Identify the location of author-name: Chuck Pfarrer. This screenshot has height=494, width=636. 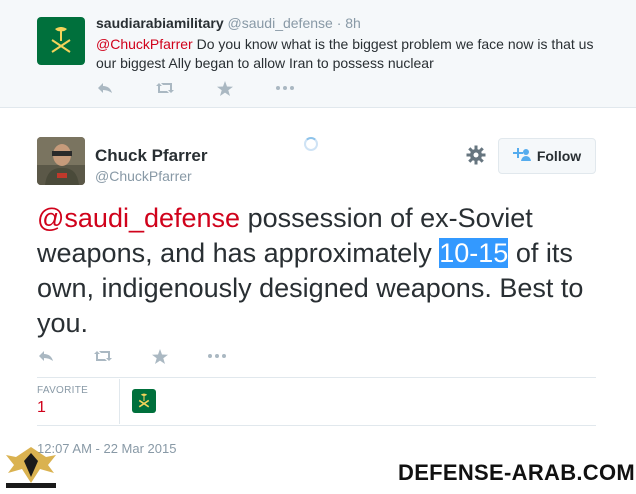
(151, 156).